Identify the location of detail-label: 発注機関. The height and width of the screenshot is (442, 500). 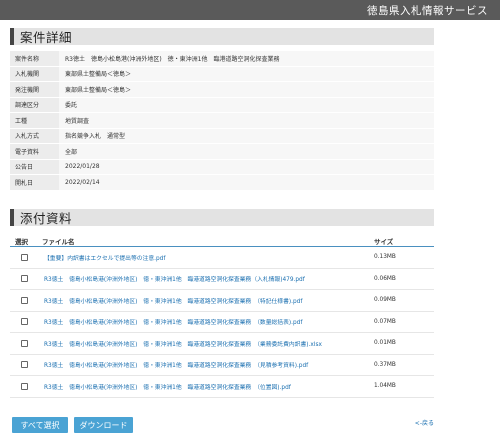
(34, 89).